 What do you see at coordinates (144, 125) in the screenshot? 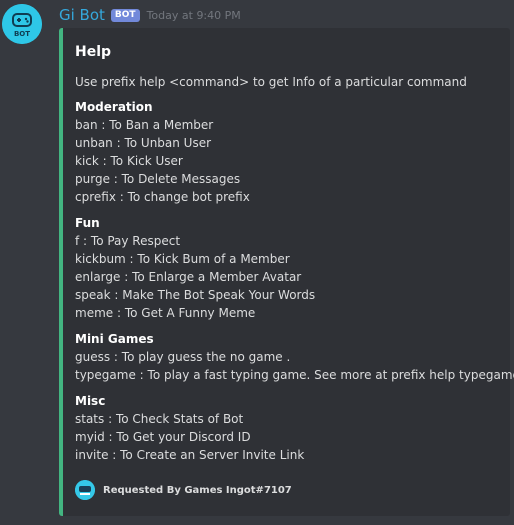
I see `command-line: ban : To Ban a Member` at bounding box center [144, 125].